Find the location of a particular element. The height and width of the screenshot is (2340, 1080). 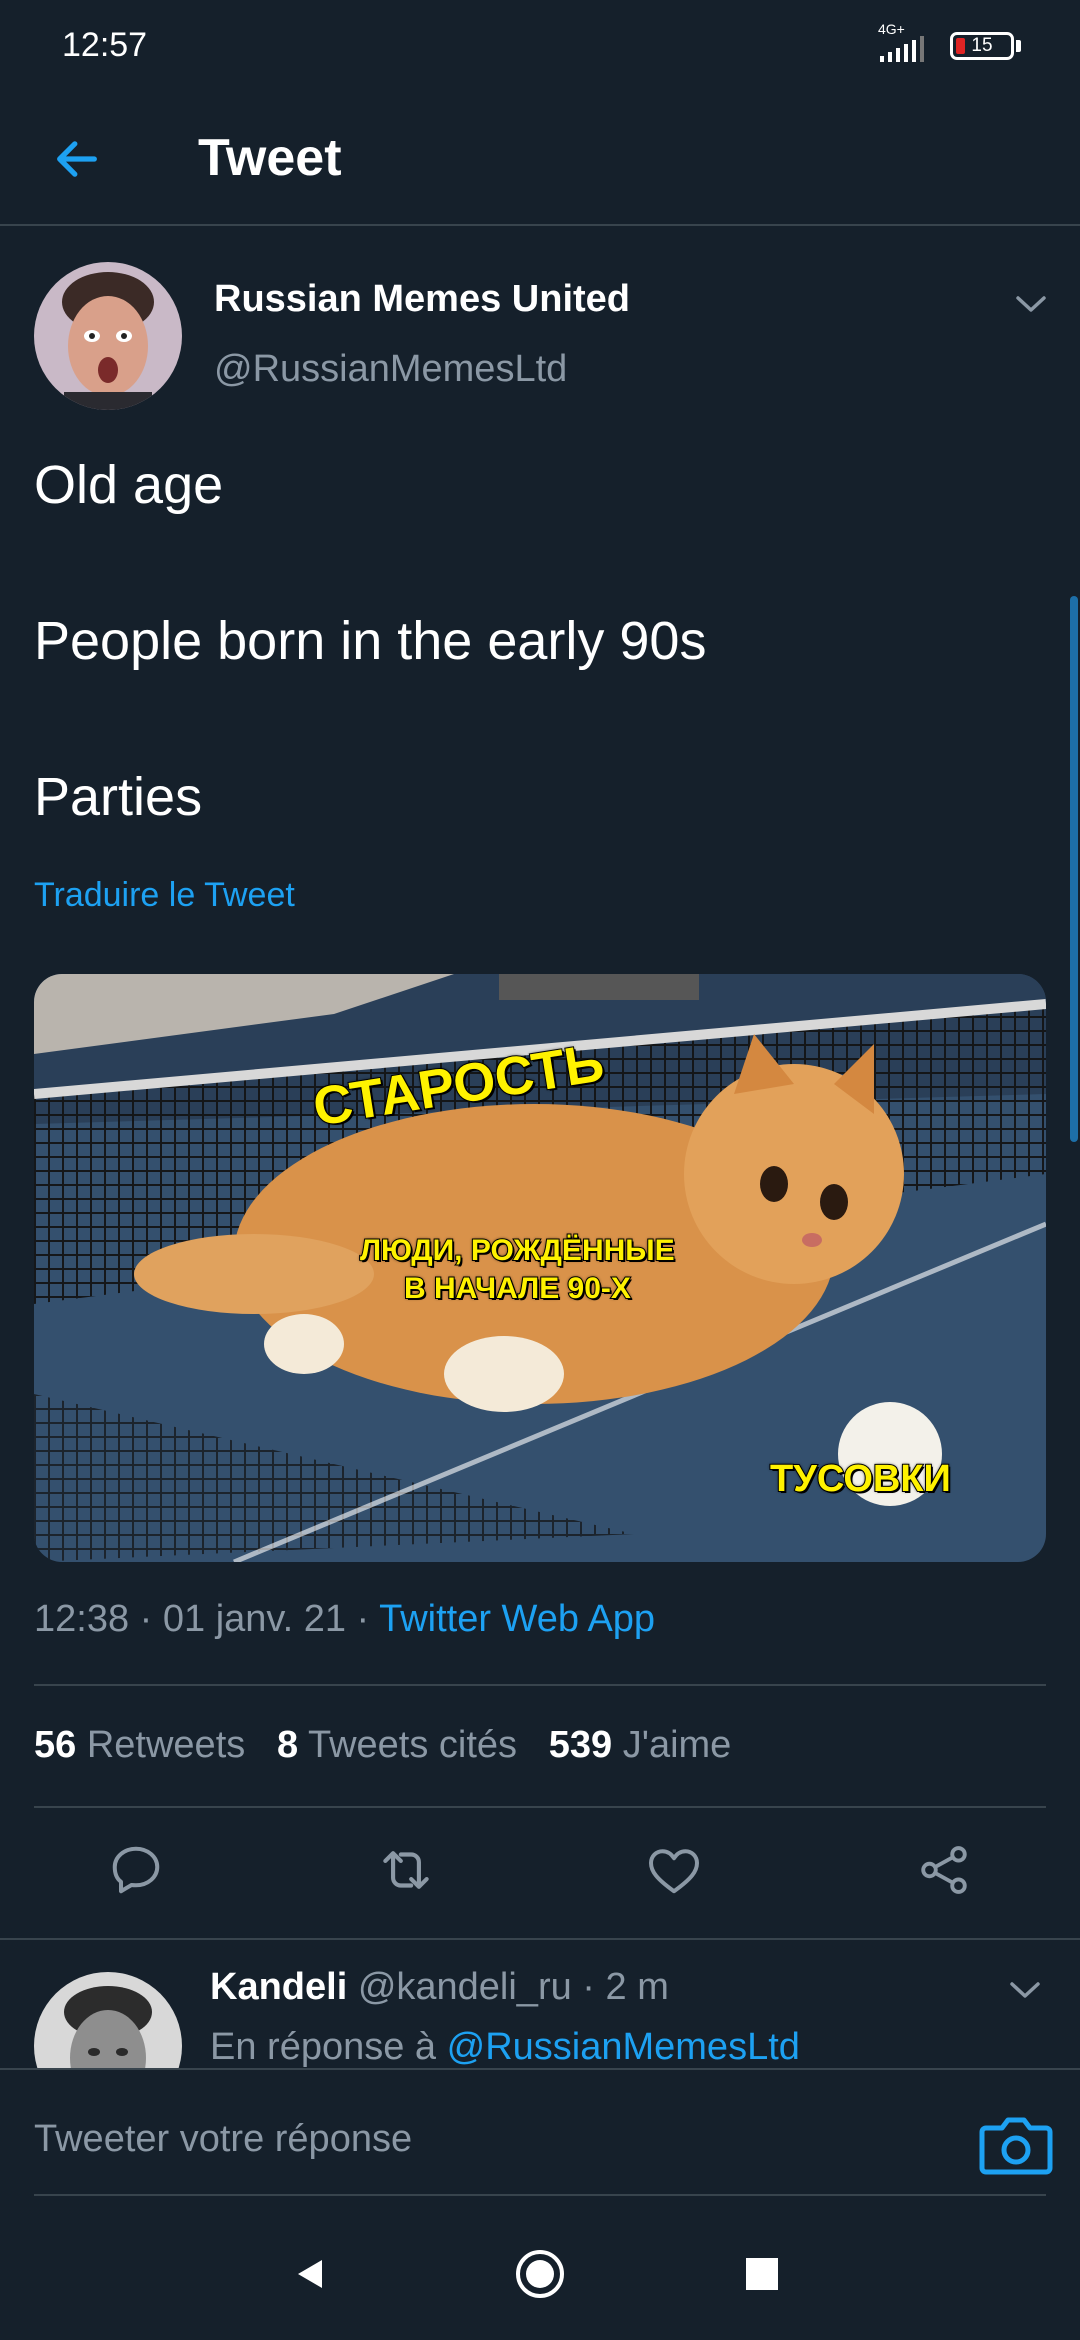

battery-nub is located at coordinates (1018, 46).